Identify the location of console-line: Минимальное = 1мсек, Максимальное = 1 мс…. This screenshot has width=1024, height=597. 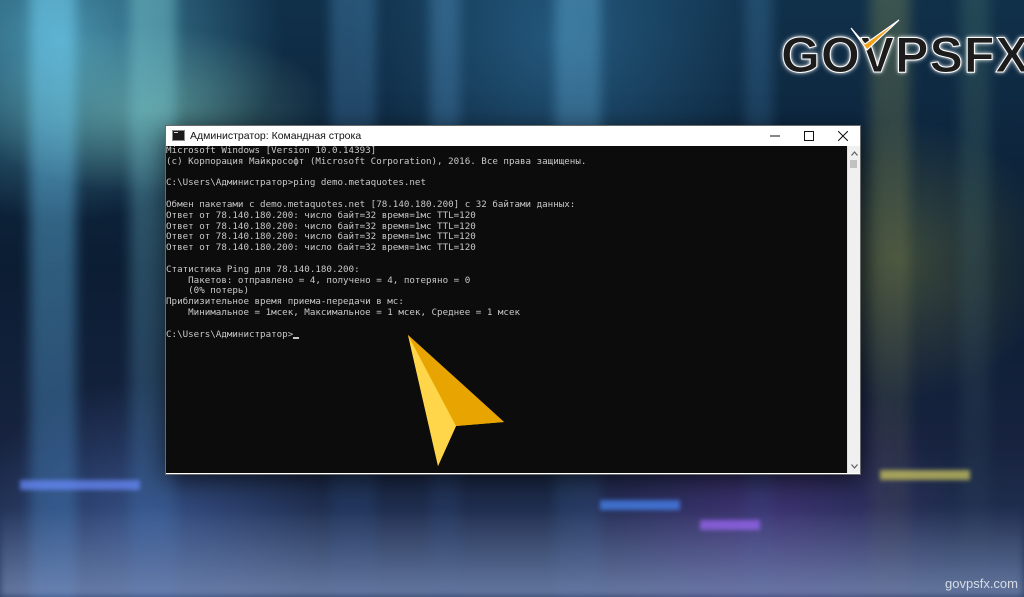
(343, 312).